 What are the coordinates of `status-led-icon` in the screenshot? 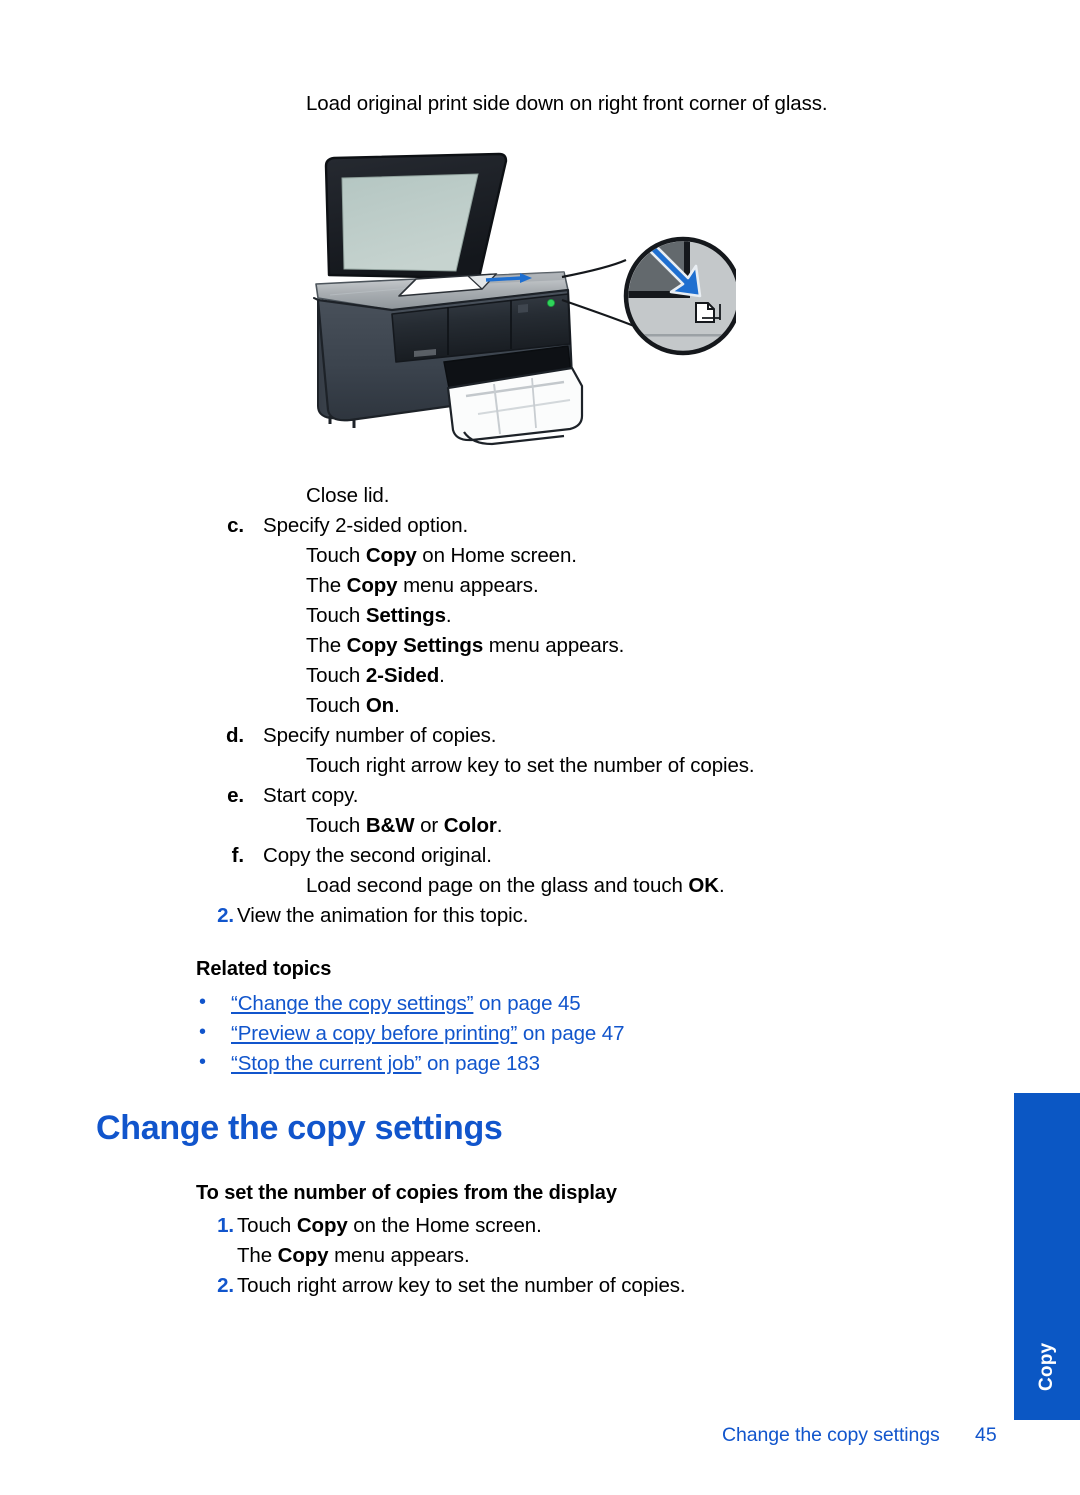 It's located at (550, 302).